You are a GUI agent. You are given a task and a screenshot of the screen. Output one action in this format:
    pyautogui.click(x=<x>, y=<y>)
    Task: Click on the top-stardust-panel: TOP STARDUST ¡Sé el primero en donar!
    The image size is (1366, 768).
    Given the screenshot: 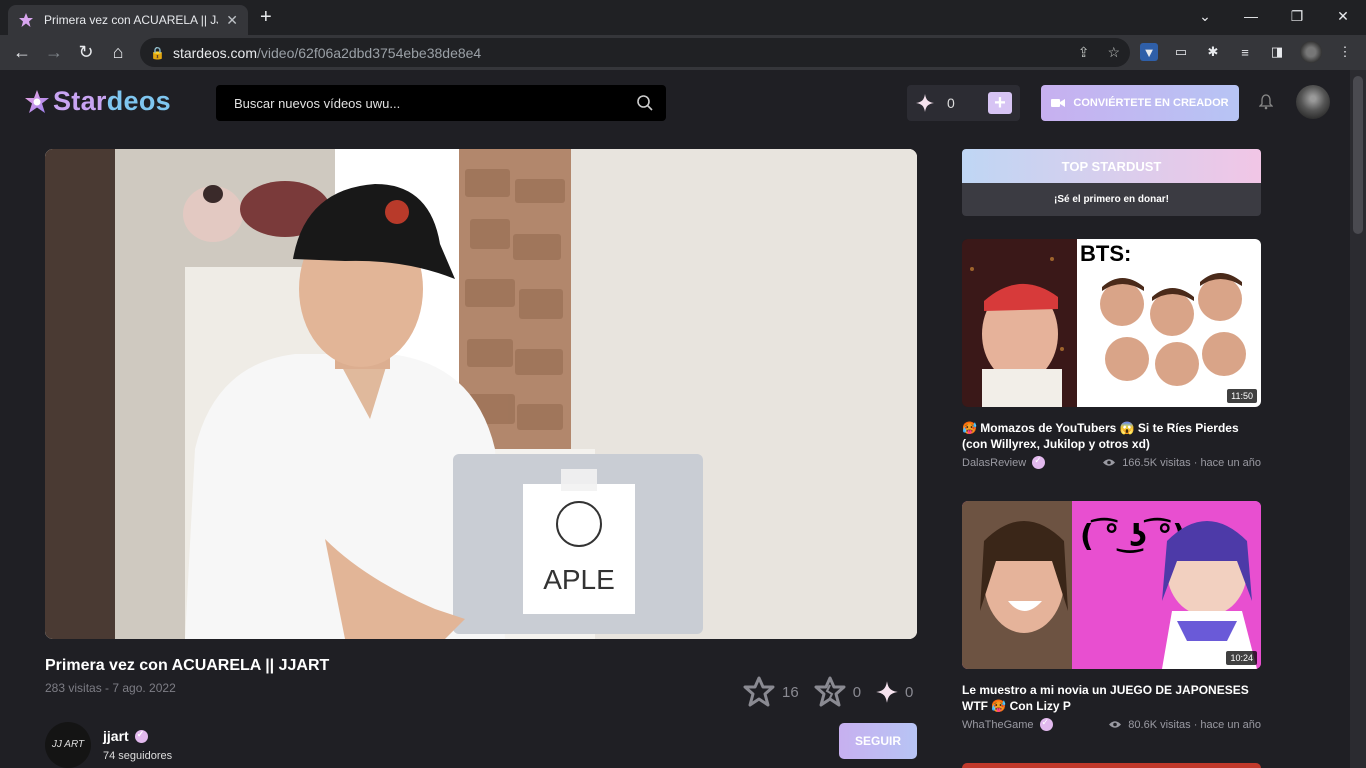 What is the action you would take?
    pyautogui.click(x=1111, y=182)
    